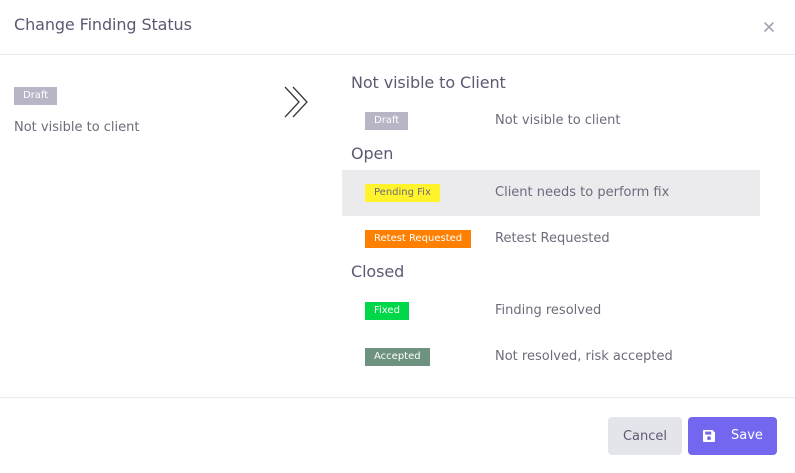 The image size is (795, 473). What do you see at coordinates (582, 192) in the screenshot?
I see `status-description: Client needs to perform fix` at bounding box center [582, 192].